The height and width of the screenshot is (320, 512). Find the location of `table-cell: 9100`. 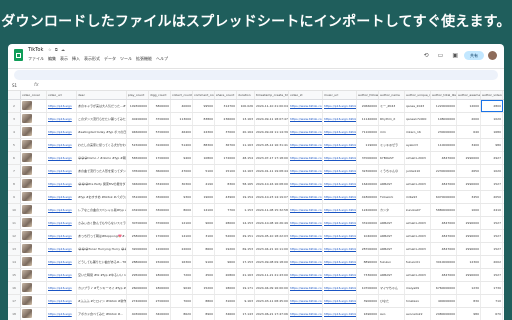

table-cell: 9100 is located at coordinates (204, 262).